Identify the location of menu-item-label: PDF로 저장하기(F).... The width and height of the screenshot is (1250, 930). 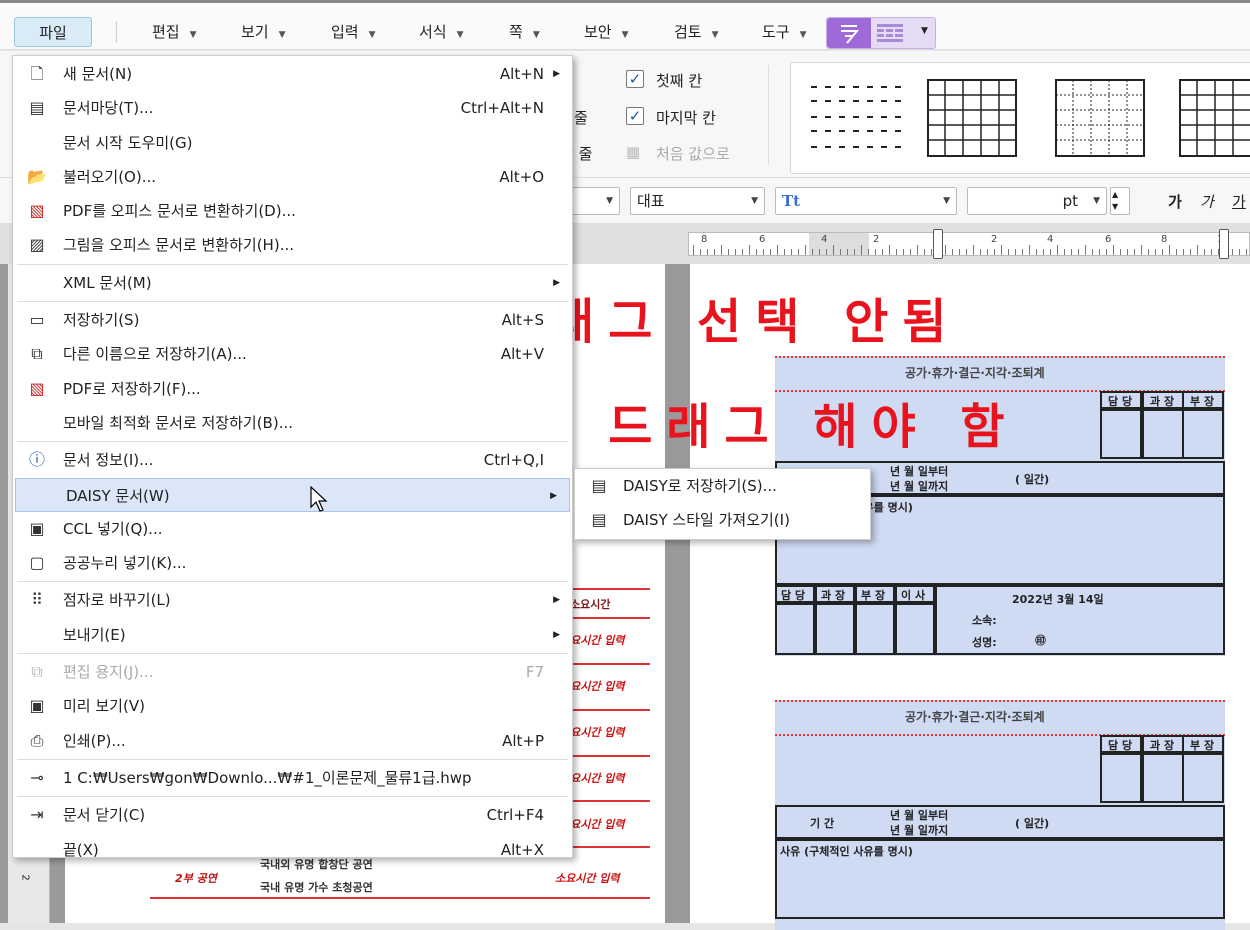
(132, 388).